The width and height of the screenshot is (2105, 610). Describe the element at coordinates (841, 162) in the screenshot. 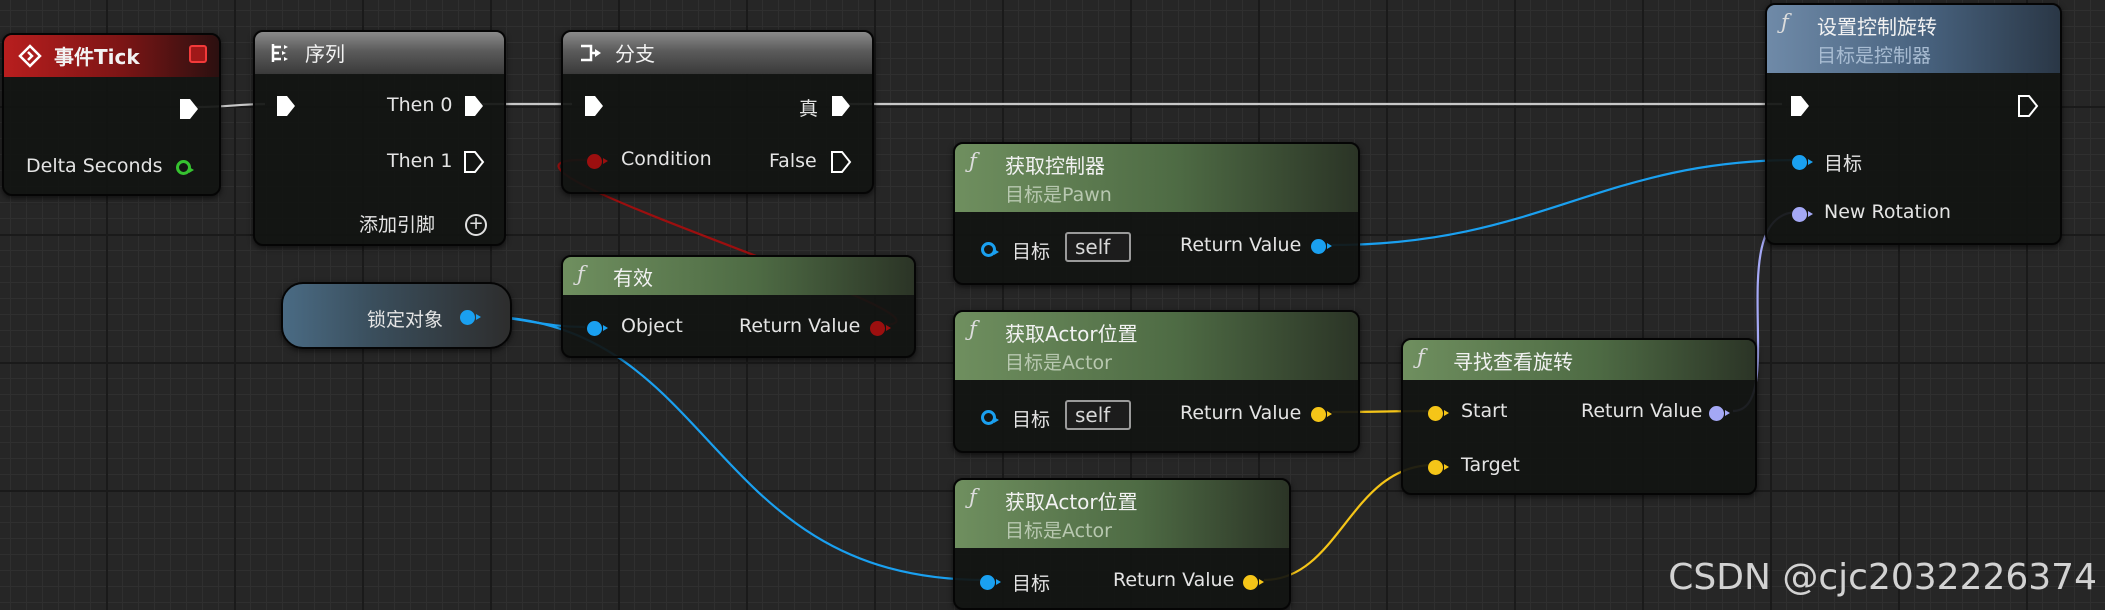

I see `false-pin` at that location.